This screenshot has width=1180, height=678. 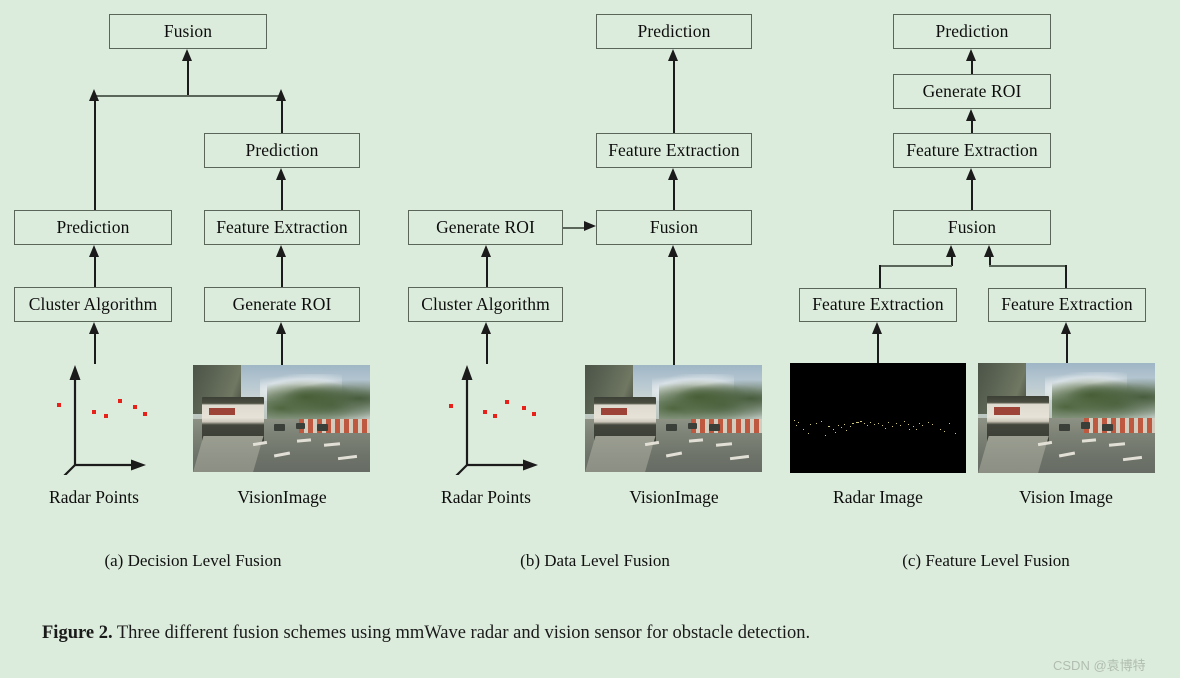 What do you see at coordinates (674, 195) in the screenshot?
I see `connector-b-fusion-to-fe` at bounding box center [674, 195].